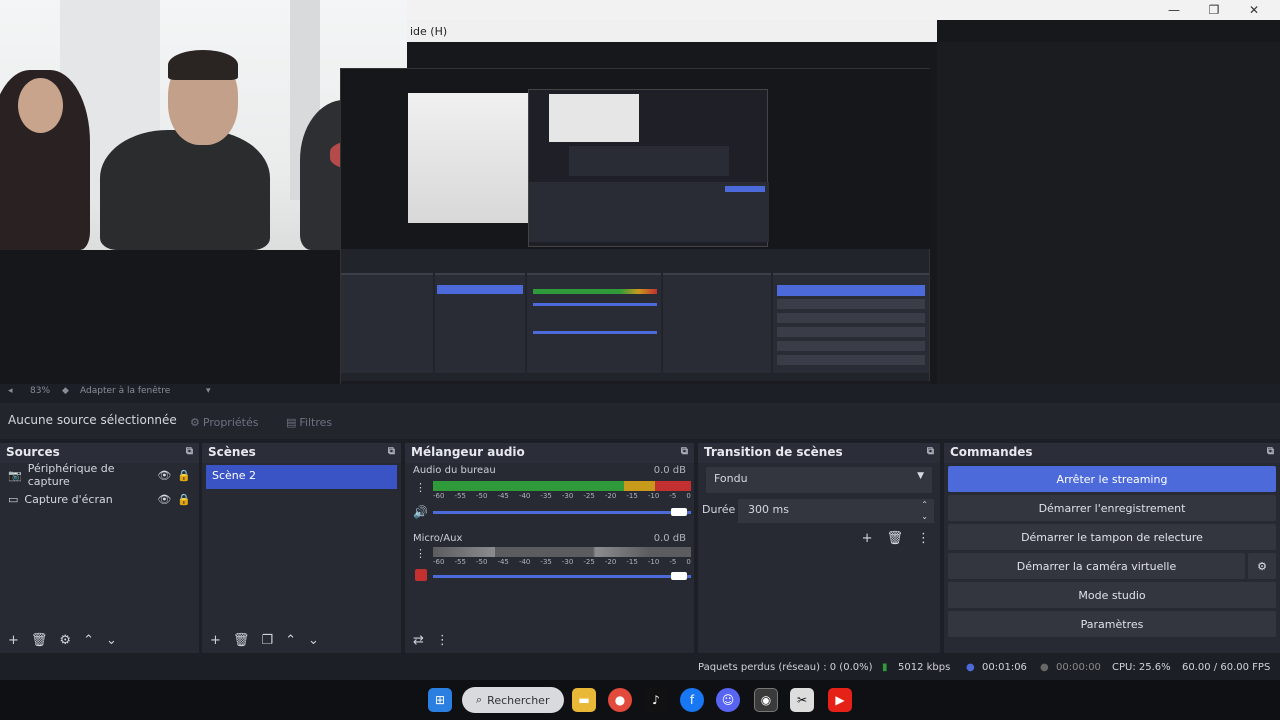  I want to click on mixer-title: Mélangeur audio, so click(468, 452).